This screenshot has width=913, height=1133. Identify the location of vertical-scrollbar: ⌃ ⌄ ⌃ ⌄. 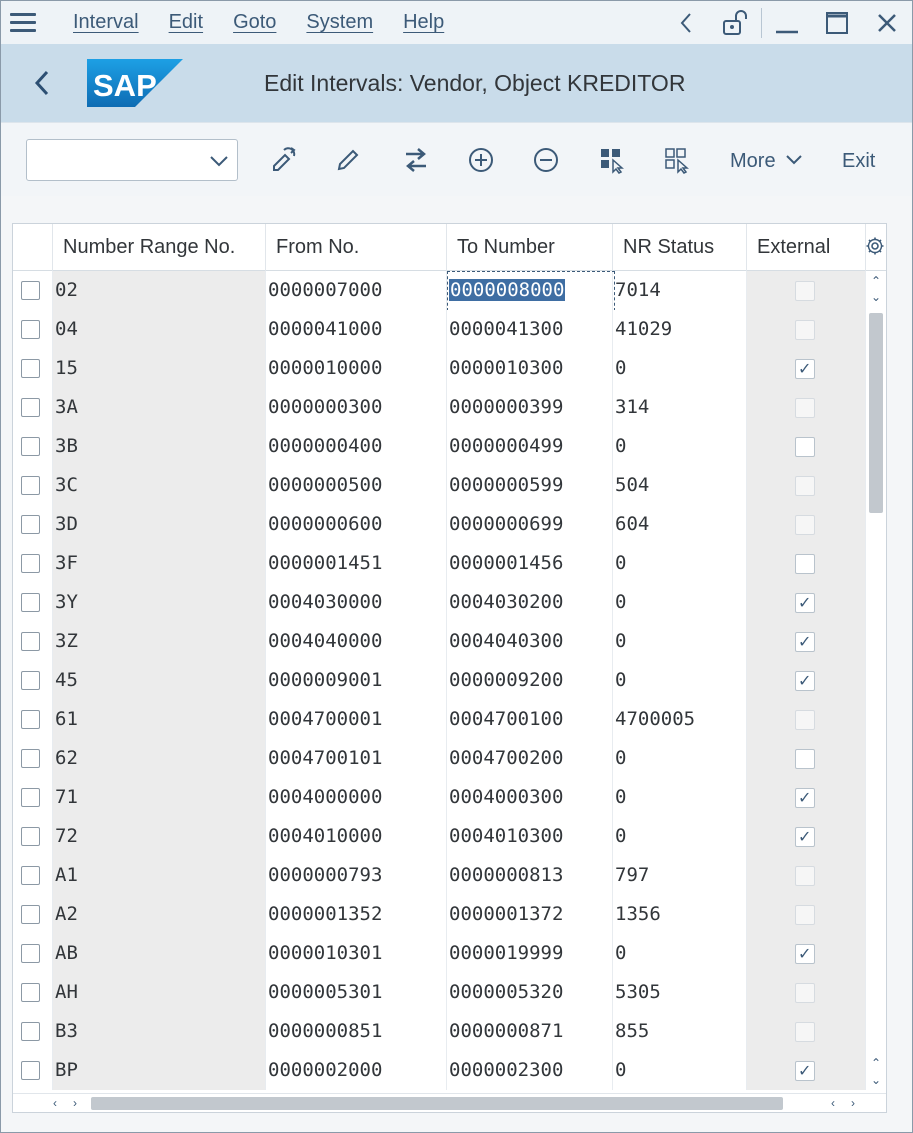
(876, 682).